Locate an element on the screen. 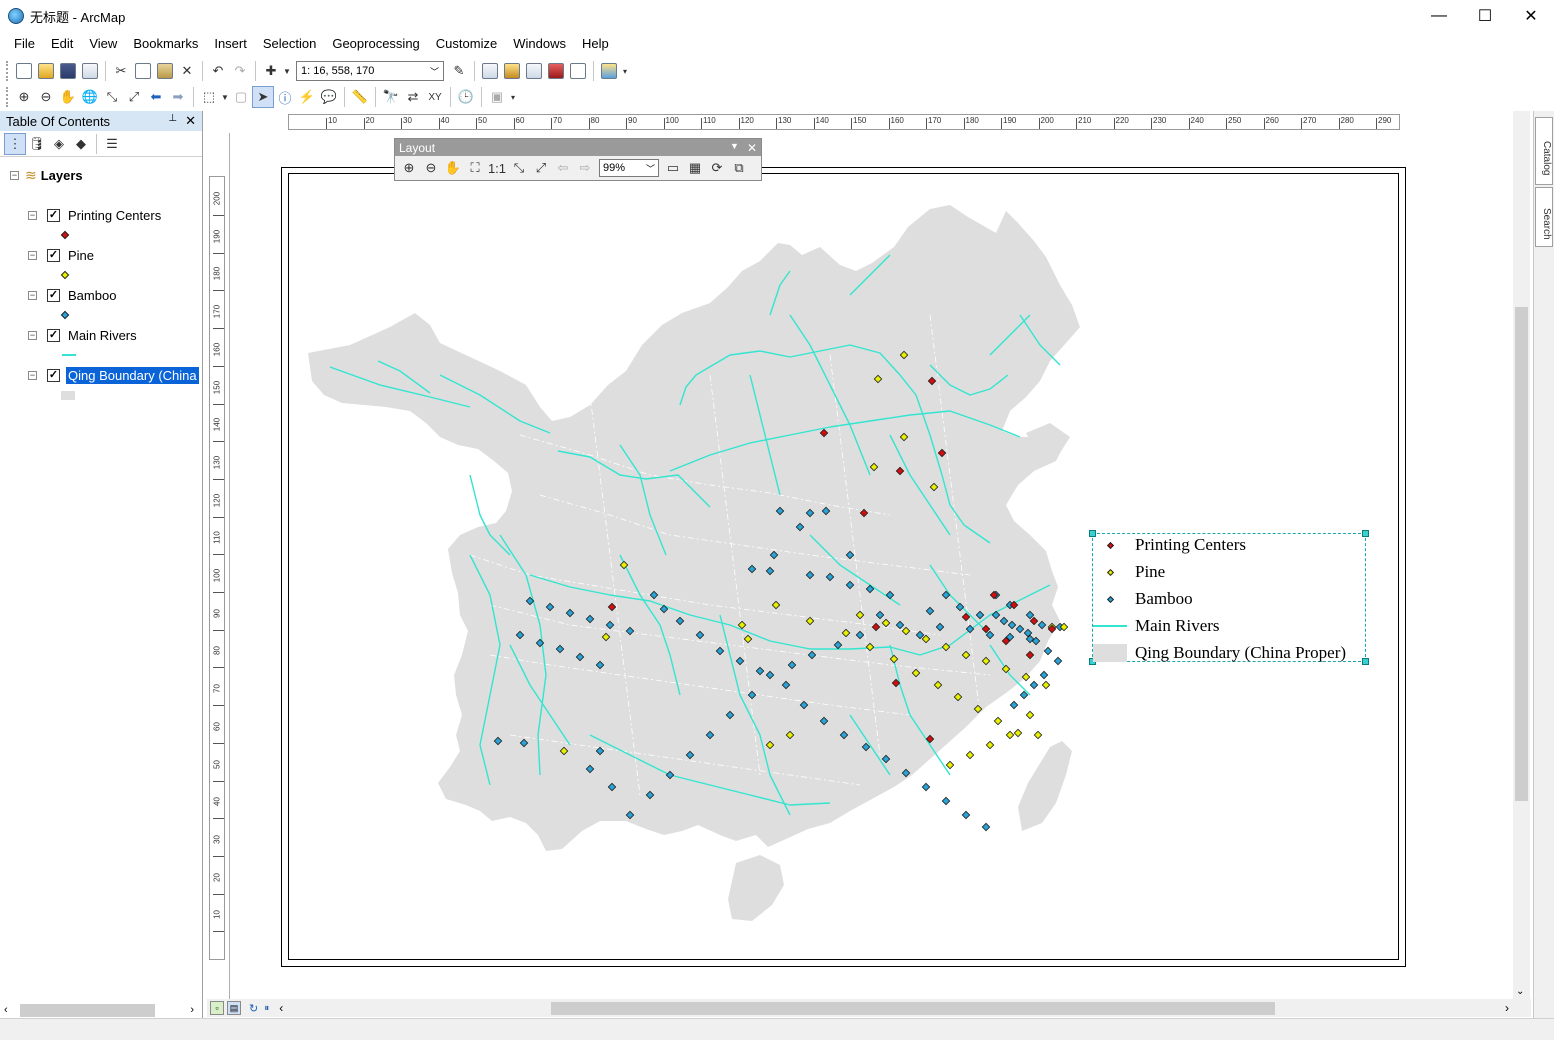 Image resolution: width=1554 pixels, height=1040 pixels. zoom-control: 99% ﹀ is located at coordinates (629, 168).